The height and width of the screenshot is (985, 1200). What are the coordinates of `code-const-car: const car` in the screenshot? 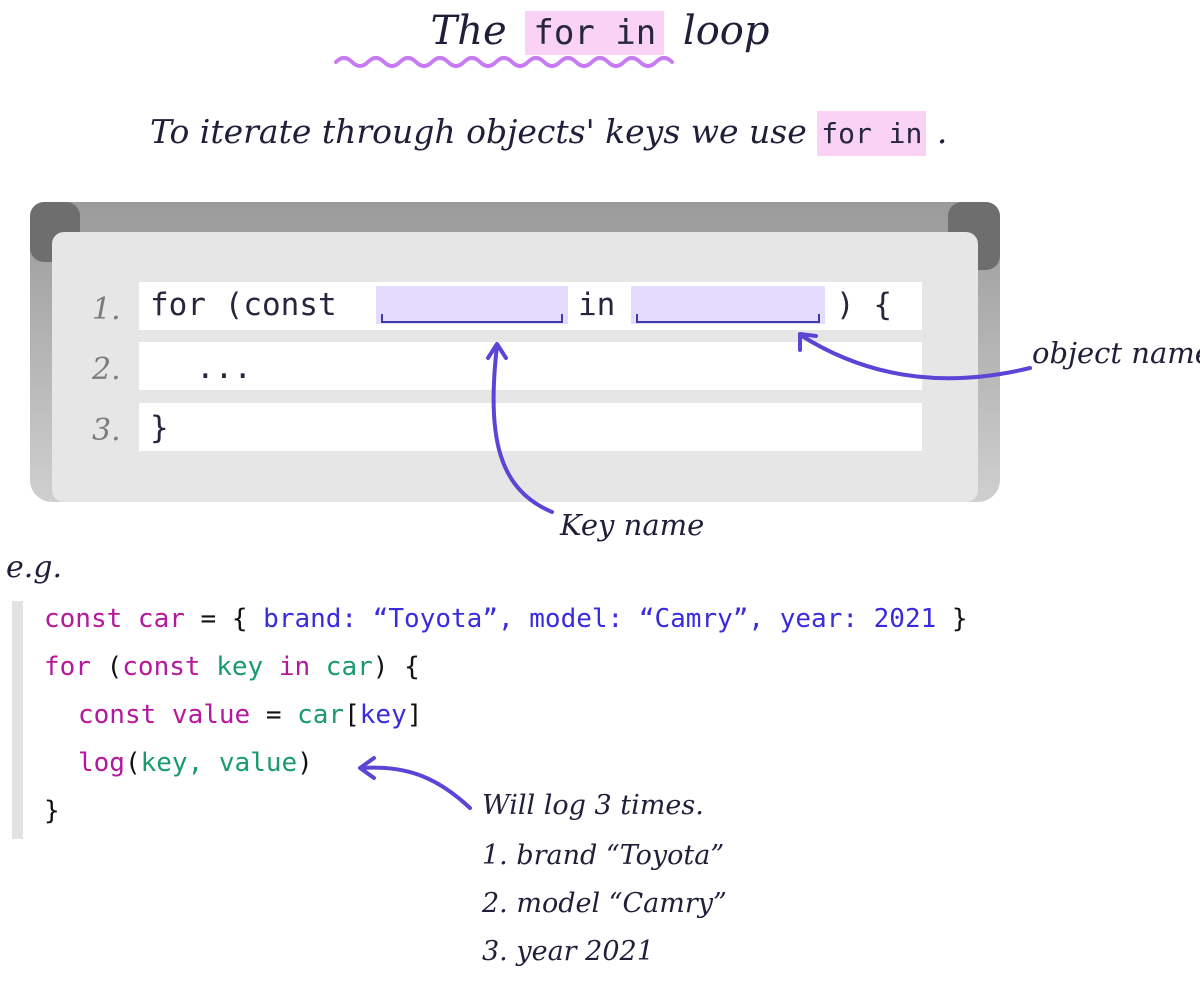 It's located at (114, 619).